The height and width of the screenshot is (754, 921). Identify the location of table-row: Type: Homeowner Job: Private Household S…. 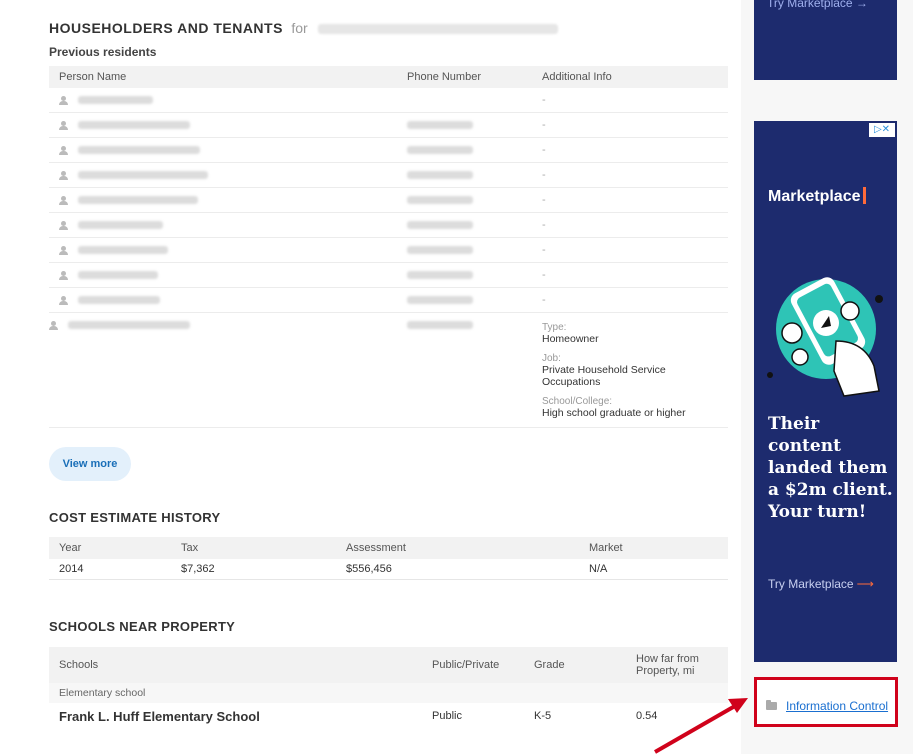
(388, 370).